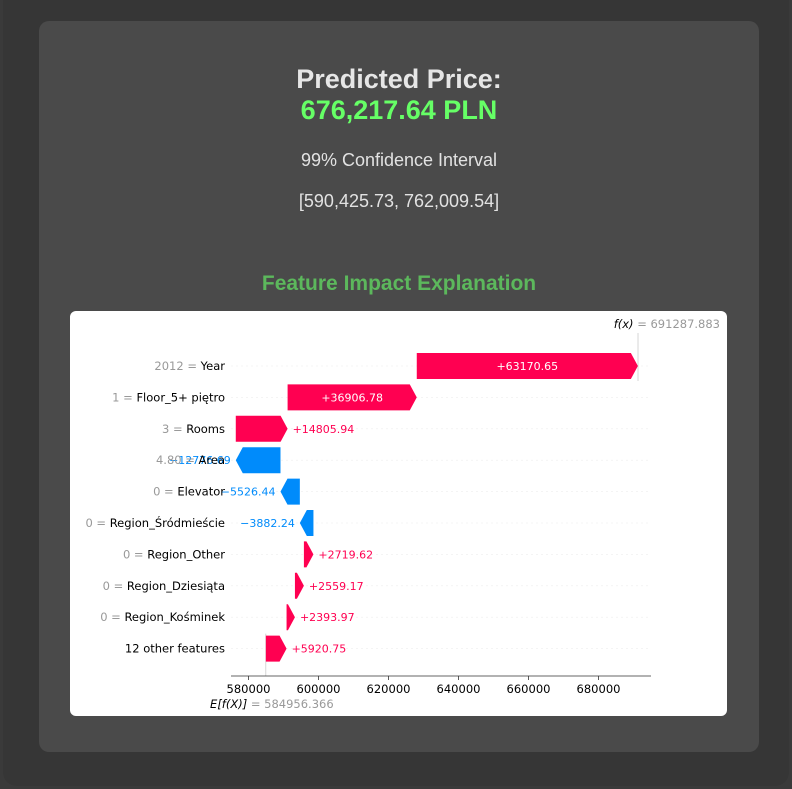 The width and height of the screenshot is (792, 789). I want to click on bar-value-label: +36906.78, so click(352, 397).